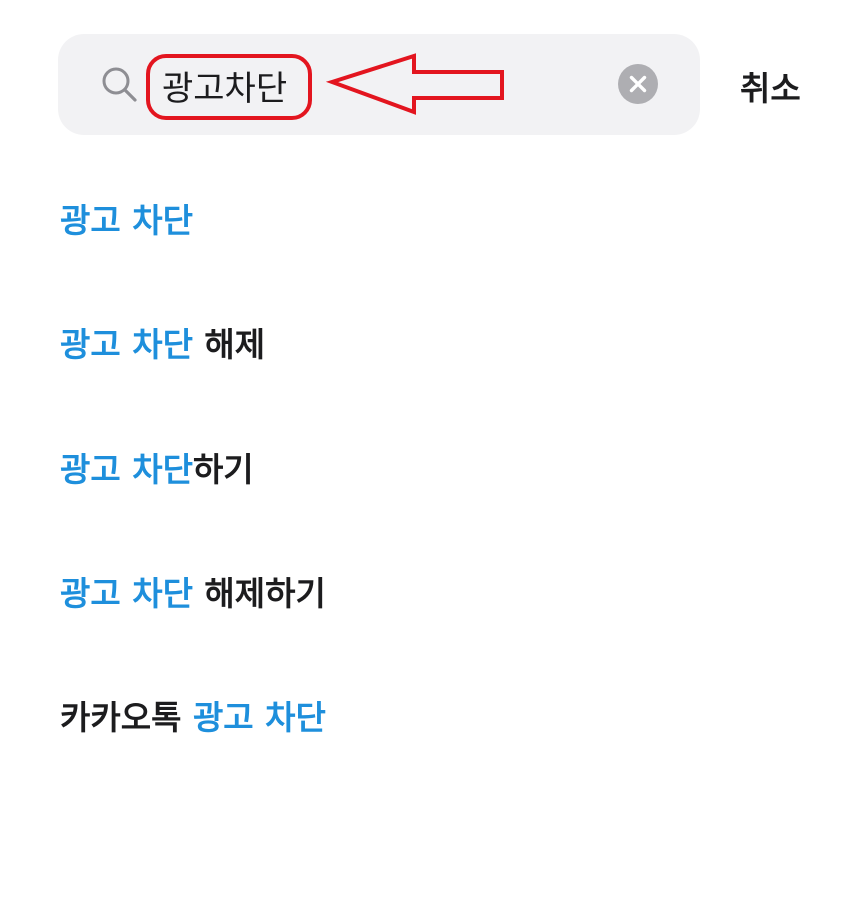 Image resolution: width=864 pixels, height=922 pixels. I want to click on suggestion-item: 광고 차단 해제하기, so click(193, 591).